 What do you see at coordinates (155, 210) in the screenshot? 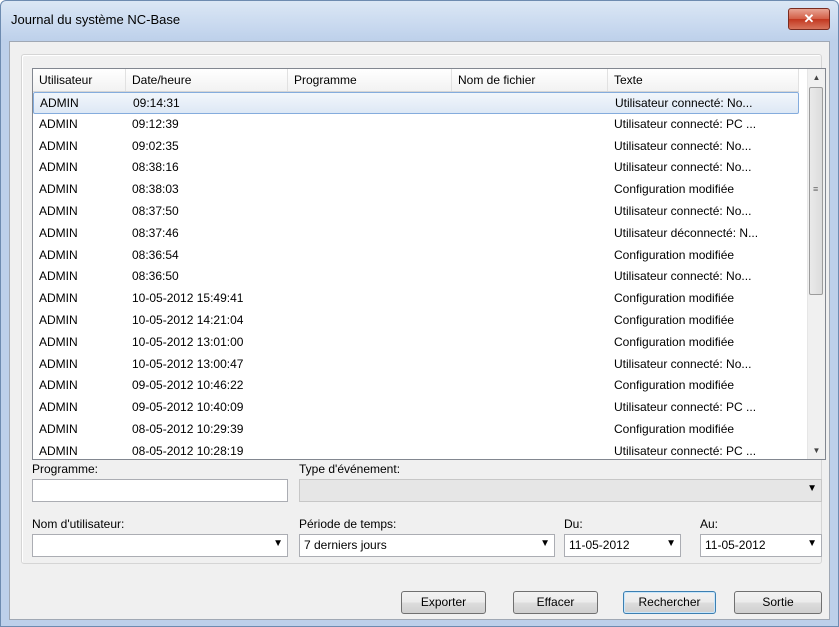
I see `table-cell: 08:37:50` at bounding box center [155, 210].